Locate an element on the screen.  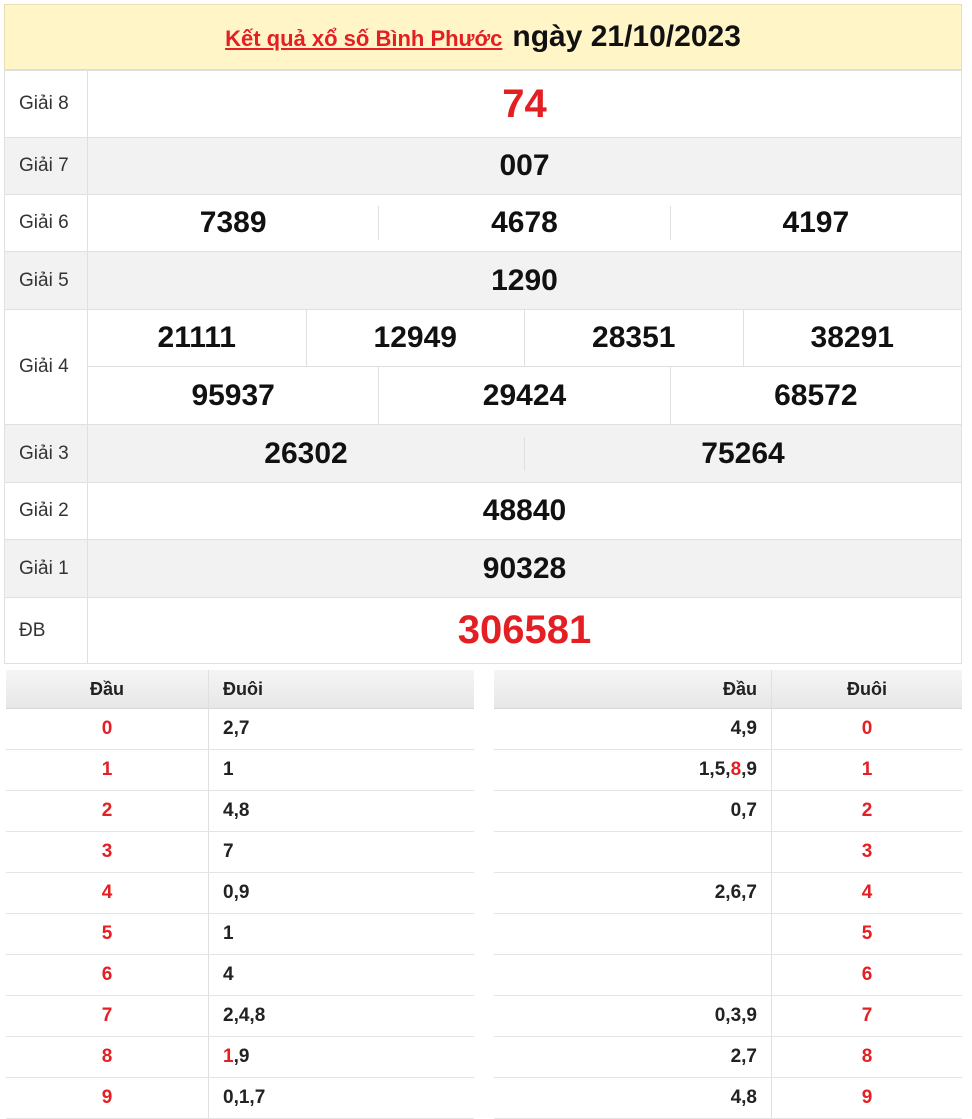
head-digit: 3 is located at coordinates (107, 852).